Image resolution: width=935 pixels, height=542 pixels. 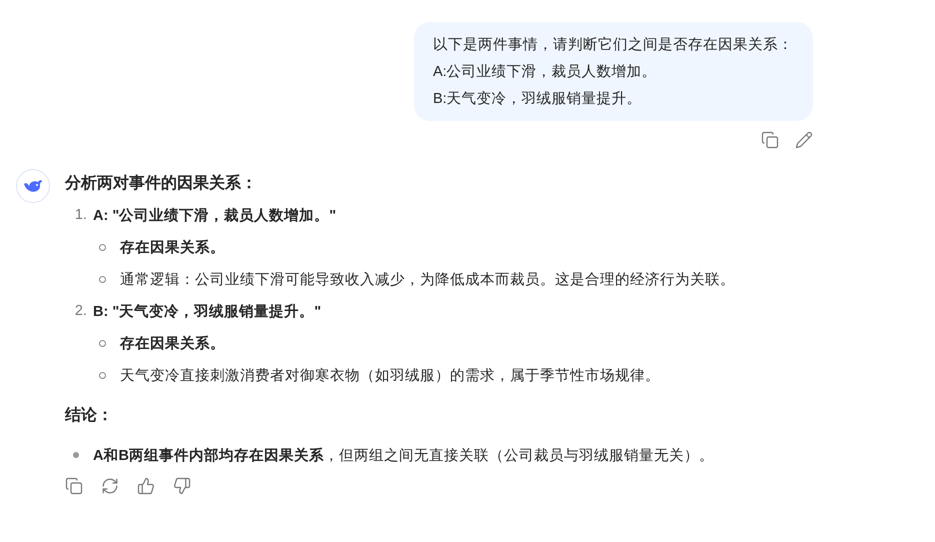 I want to click on message-text: A:公司业绩下滑，裁员人数增加。, so click(x=545, y=72).